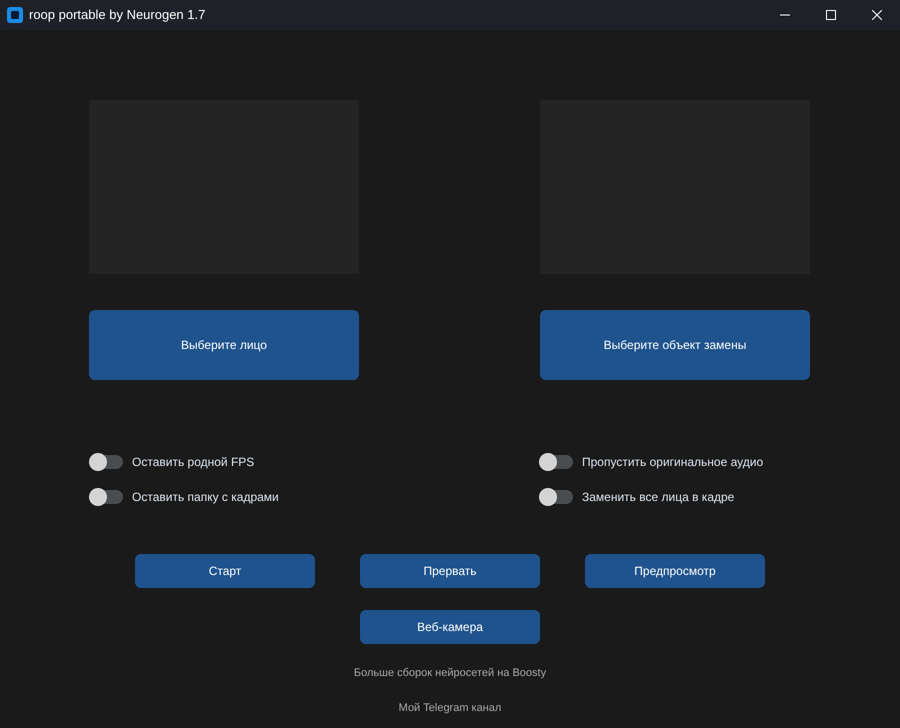 Image resolution: width=900 pixels, height=728 pixels. I want to click on webcam-button: Веб-камера, so click(450, 627).